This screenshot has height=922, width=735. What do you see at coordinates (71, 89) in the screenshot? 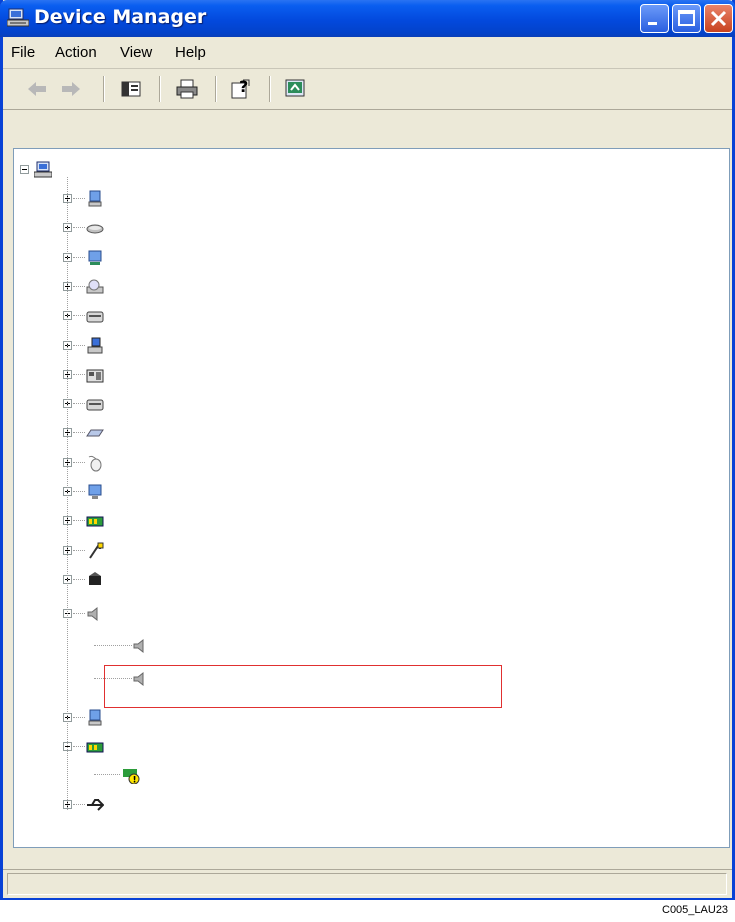
I see `forward-arrow-icon` at bounding box center [71, 89].